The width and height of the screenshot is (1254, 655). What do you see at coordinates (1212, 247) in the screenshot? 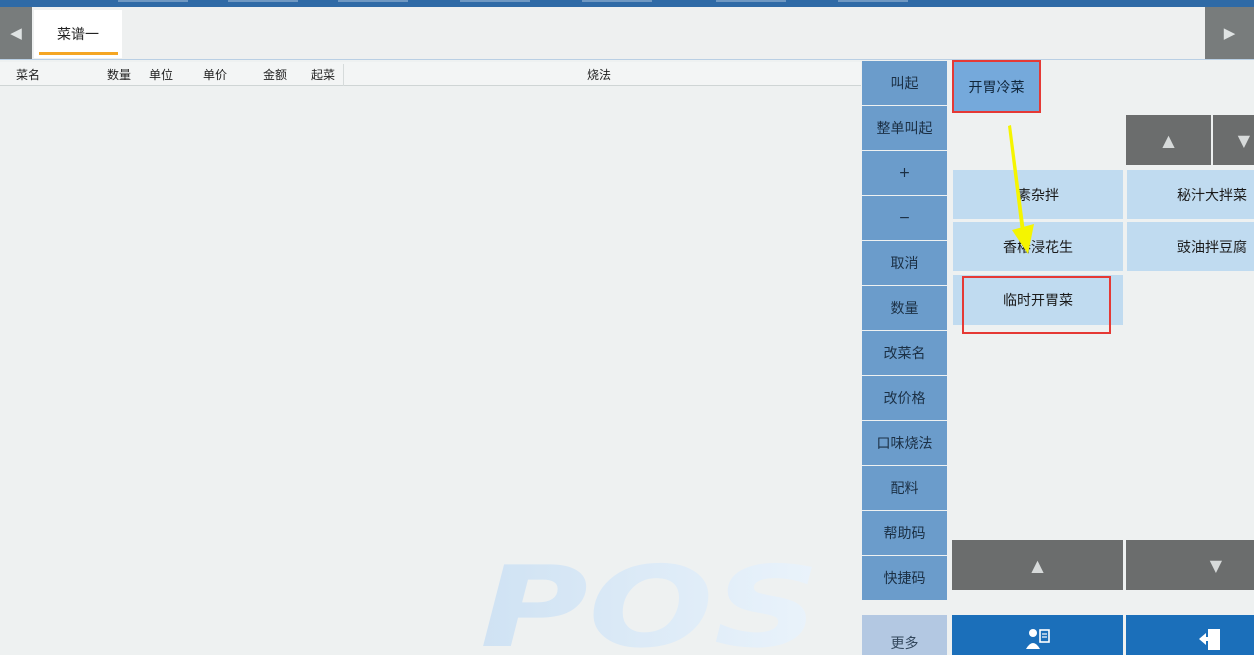
I see `dish-label: 豉油拌豆腐` at bounding box center [1212, 247].